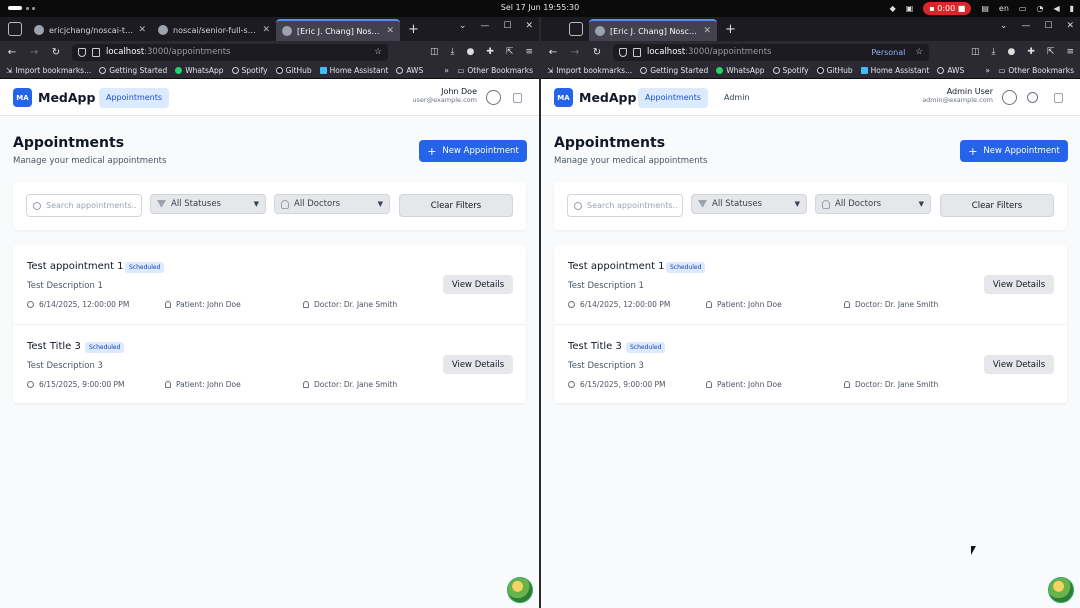 Image resolution: width=1080 pixels, height=608 pixels. What do you see at coordinates (653, 30) in the screenshot?
I see `tab-noscai-test: [Eric J. Chang] NoscAi-Test ✕` at bounding box center [653, 30].